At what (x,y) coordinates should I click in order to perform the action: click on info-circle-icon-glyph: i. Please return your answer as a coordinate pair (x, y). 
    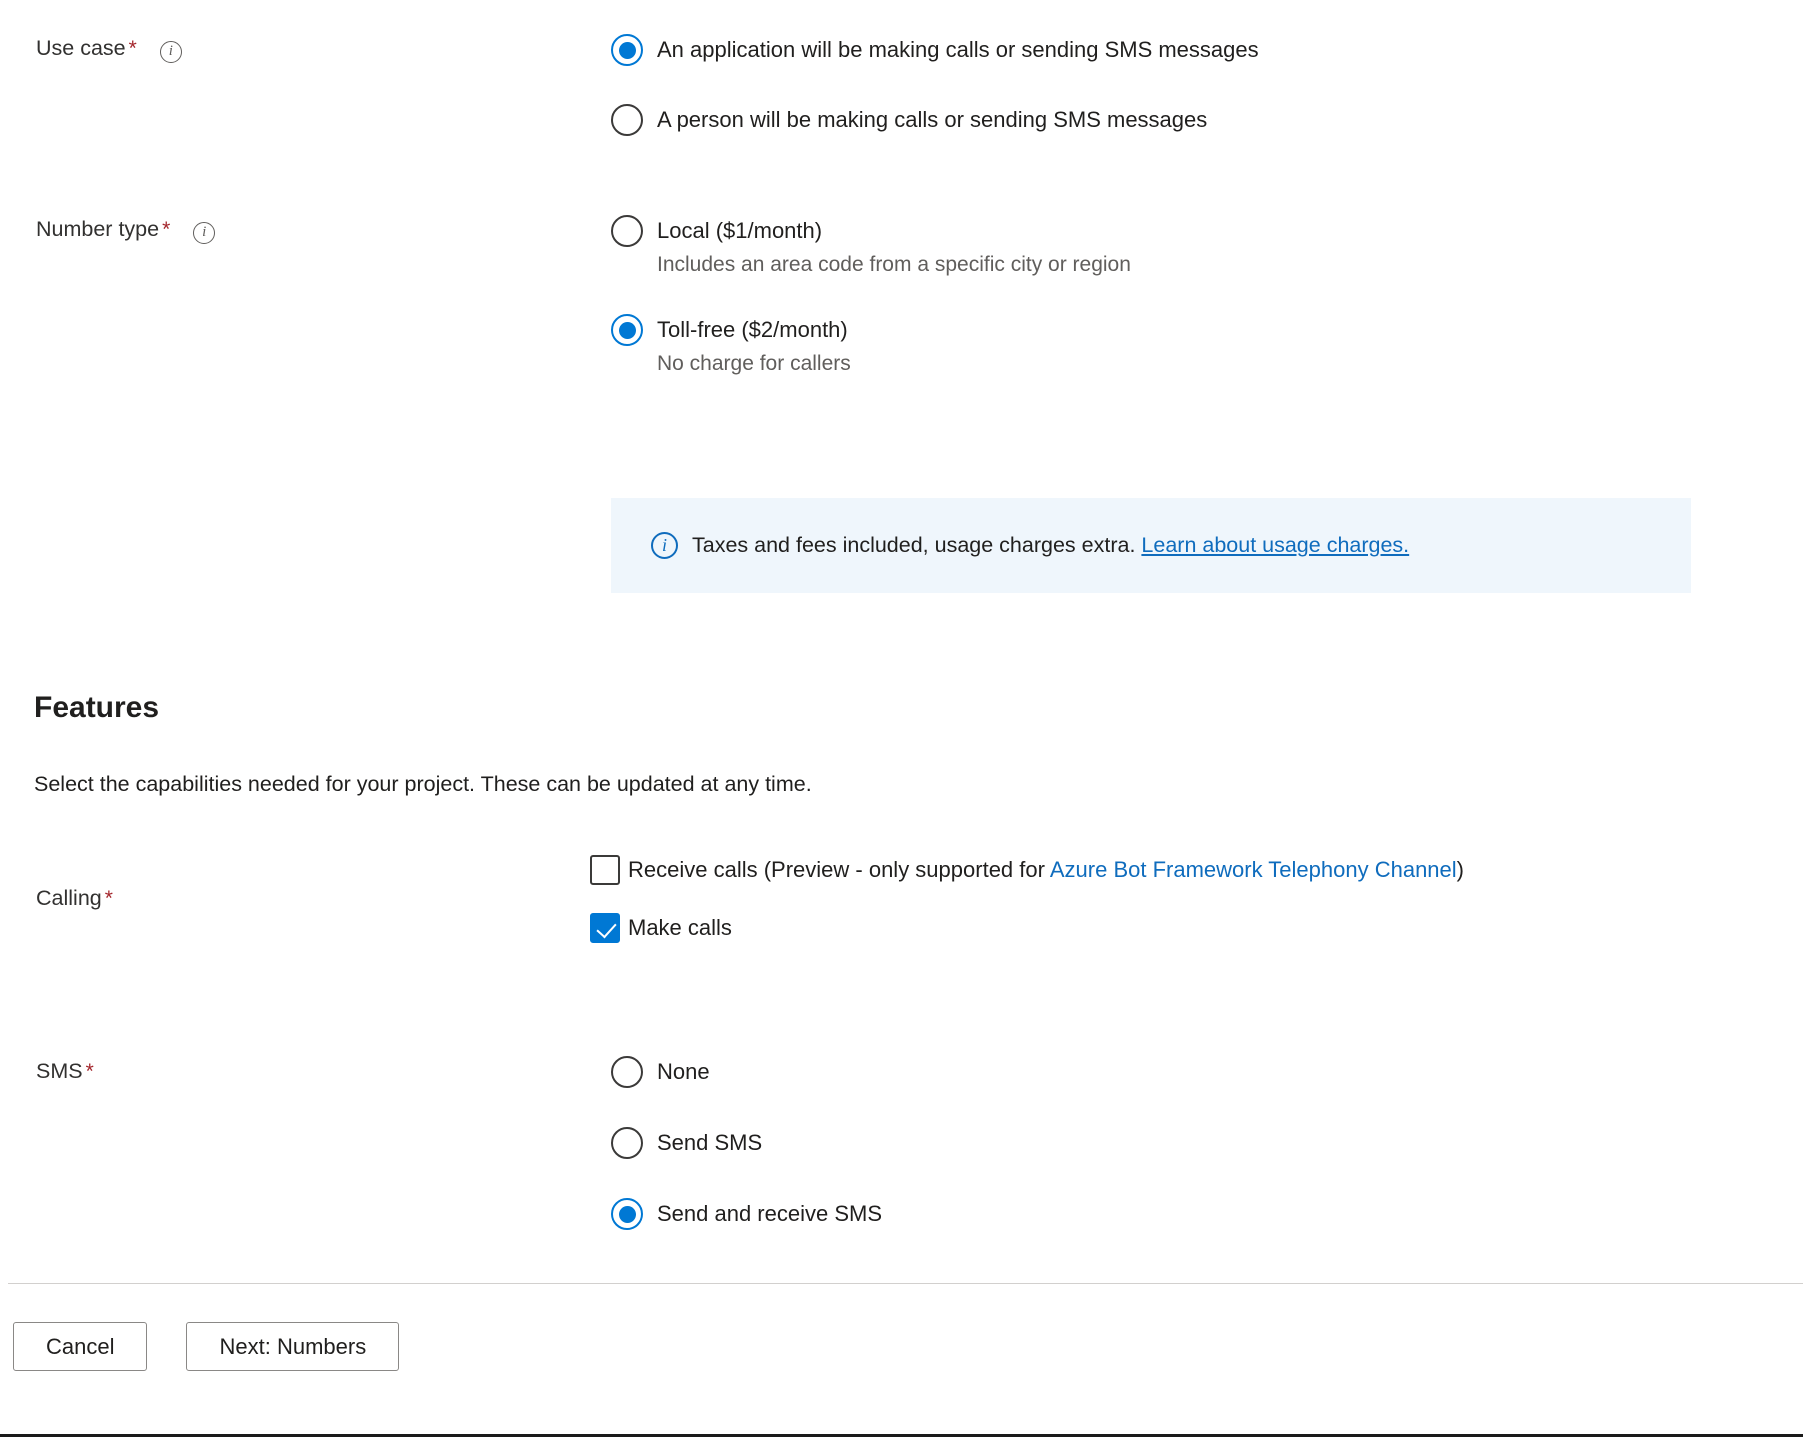
    Looking at the image, I should click on (664, 544).